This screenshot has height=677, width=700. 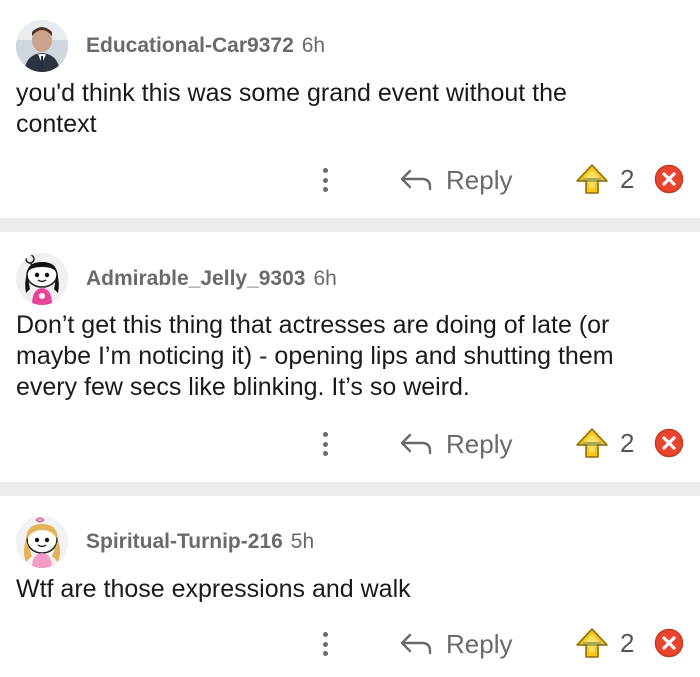 I want to click on comment-age: 5h, so click(x=302, y=541).